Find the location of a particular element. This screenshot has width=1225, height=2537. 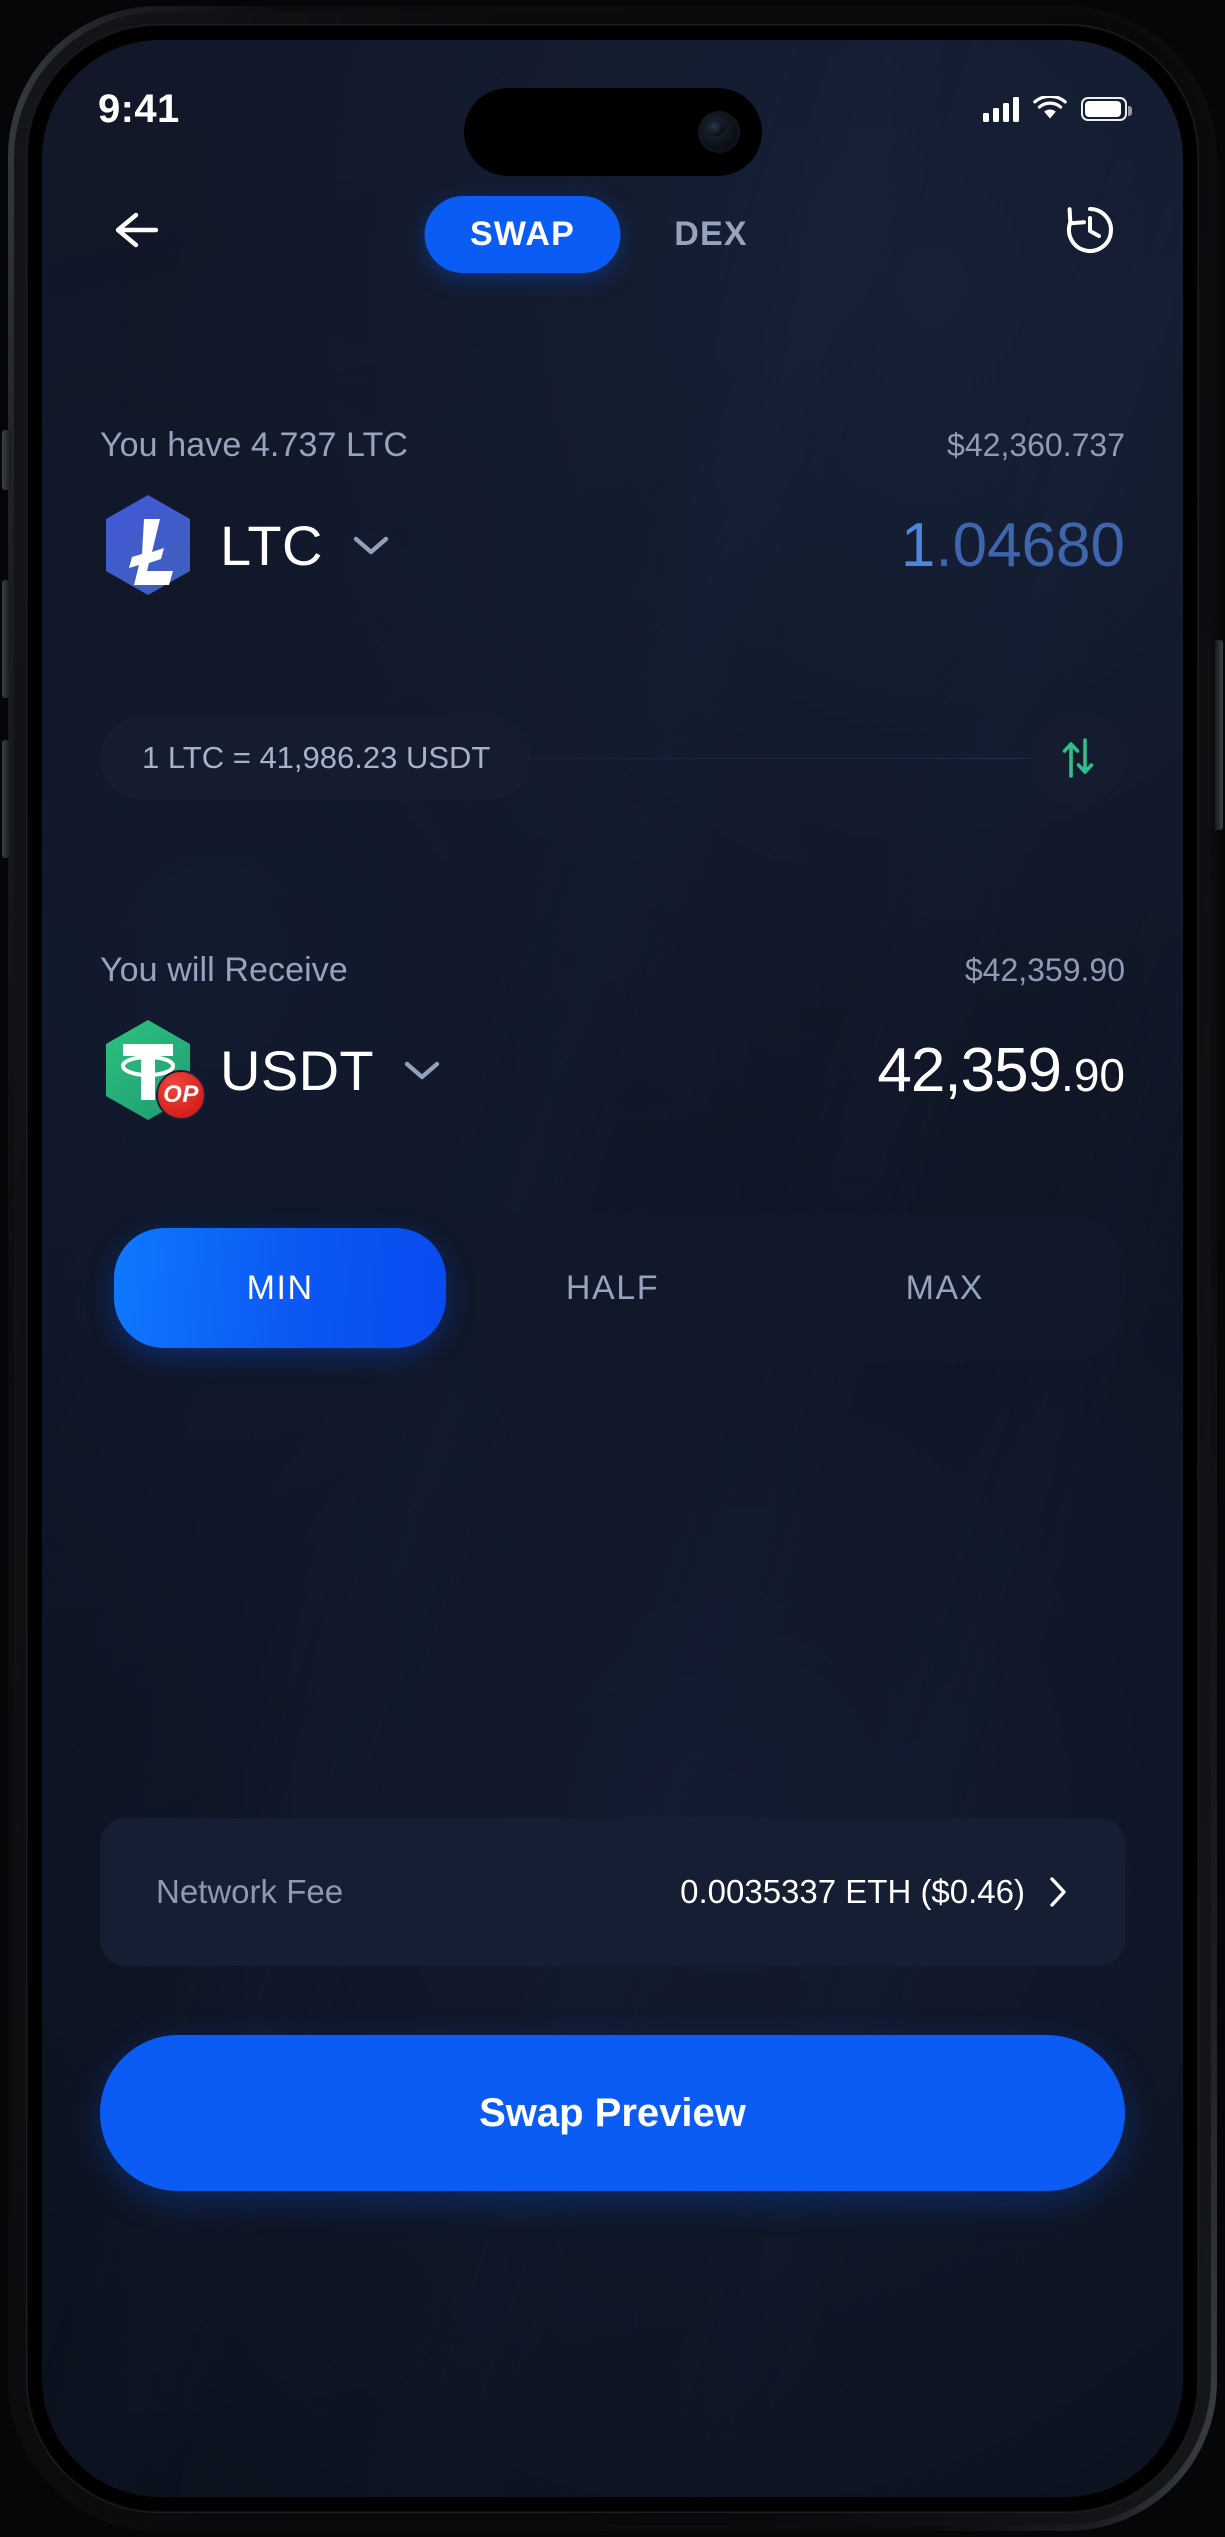

from-fiat-value: $42,360.737 is located at coordinates (1036, 445).